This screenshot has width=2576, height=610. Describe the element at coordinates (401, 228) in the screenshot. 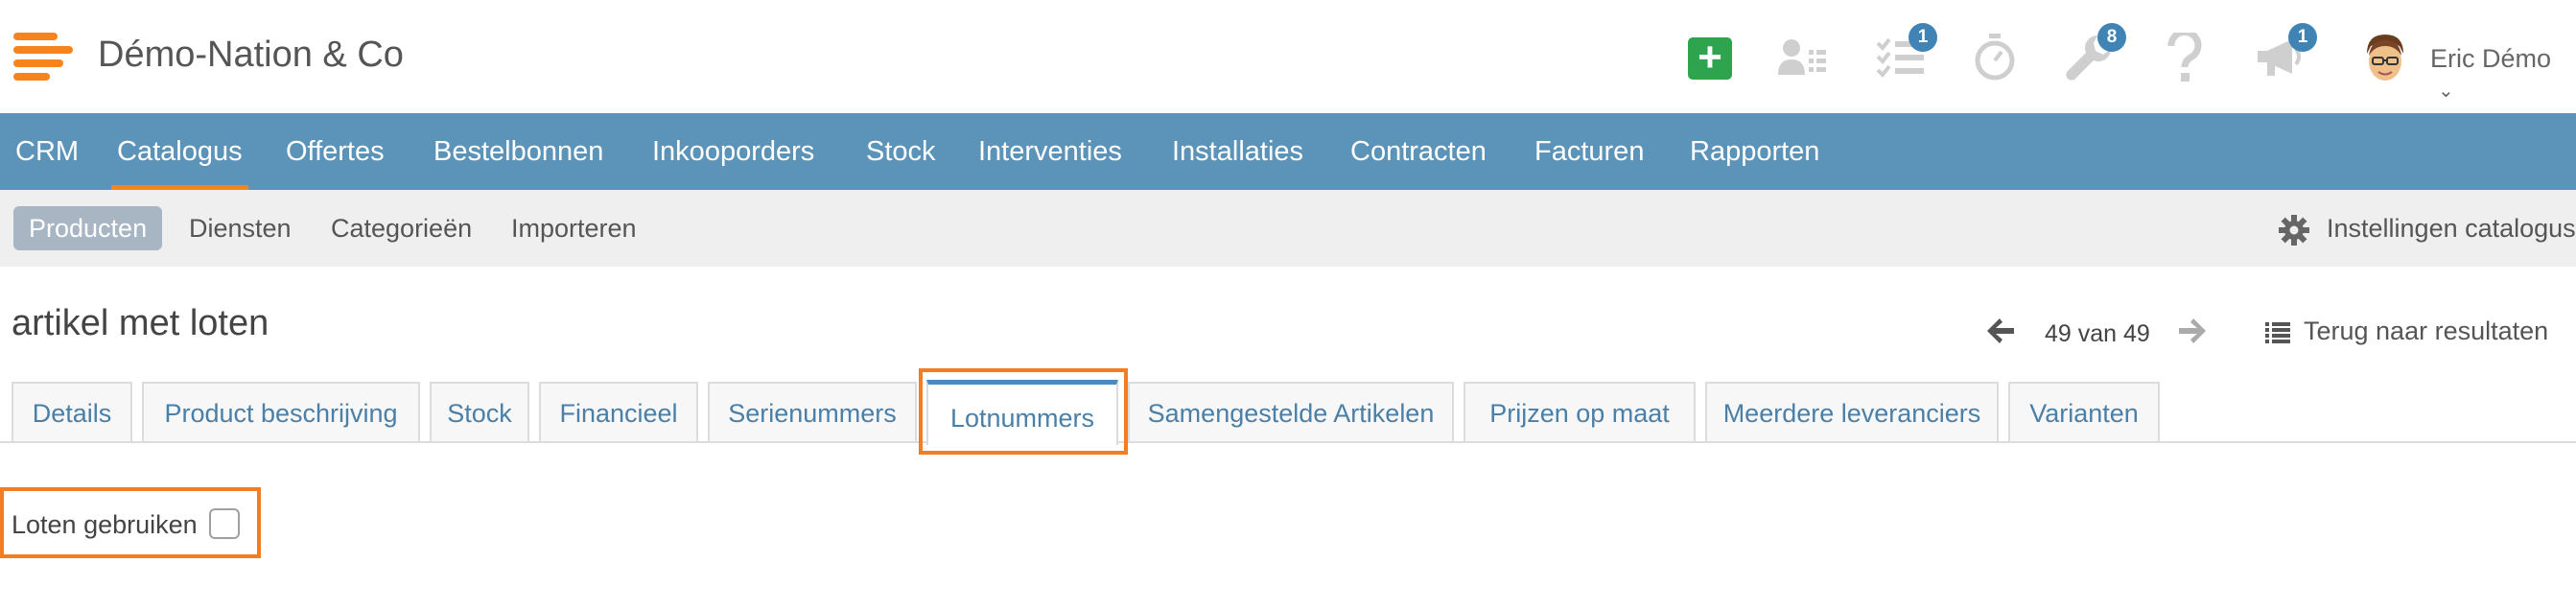

I see `subnav-item-categorieen: Categorieën` at that location.